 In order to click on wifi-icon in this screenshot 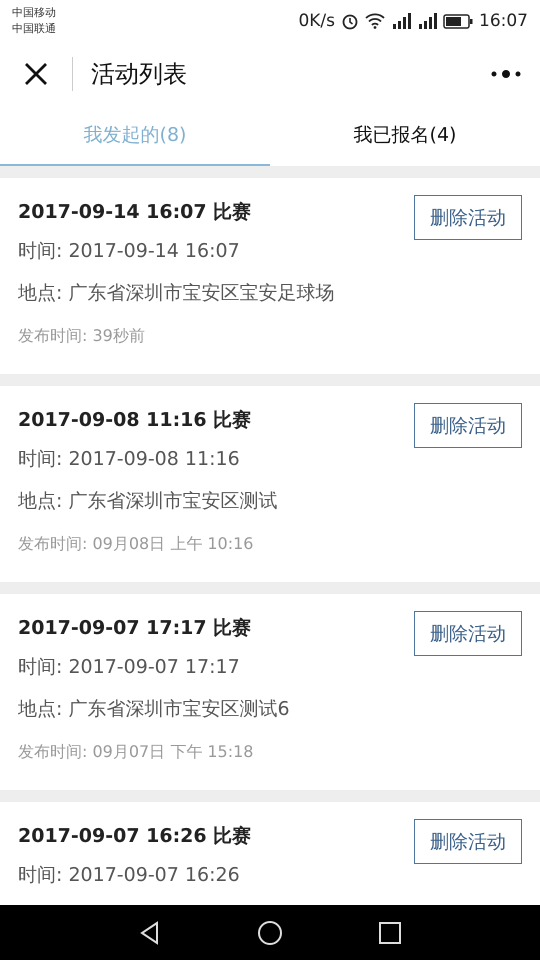, I will do `click(375, 21)`.